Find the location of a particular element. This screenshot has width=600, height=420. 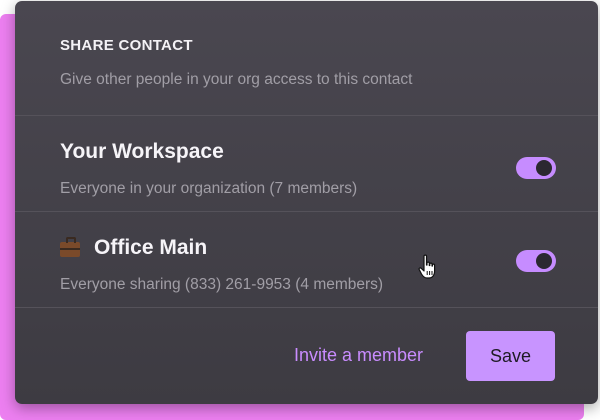

workspace-share-toggle is located at coordinates (536, 168).